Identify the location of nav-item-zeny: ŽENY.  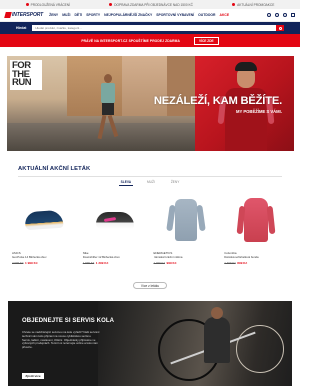
(53, 15).